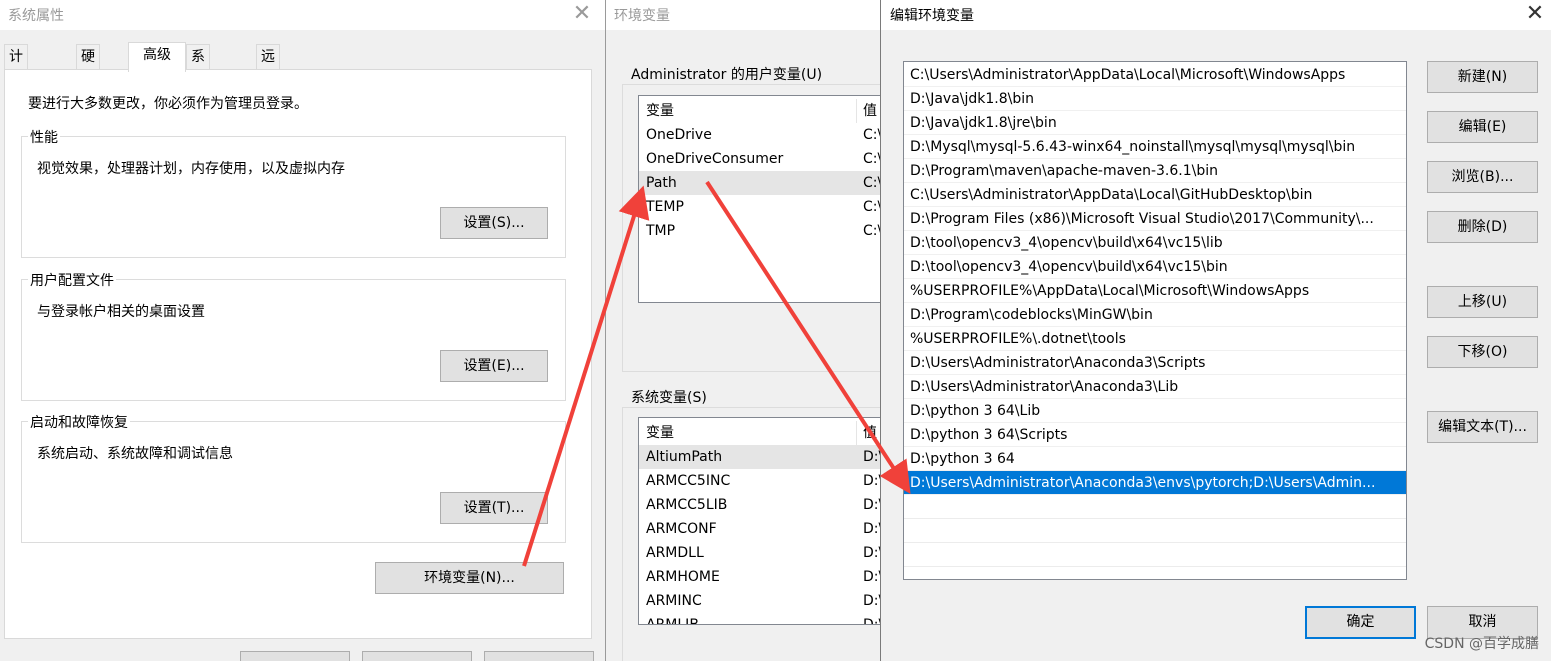  I want to click on variable-name: ARMCONF, so click(681, 529).